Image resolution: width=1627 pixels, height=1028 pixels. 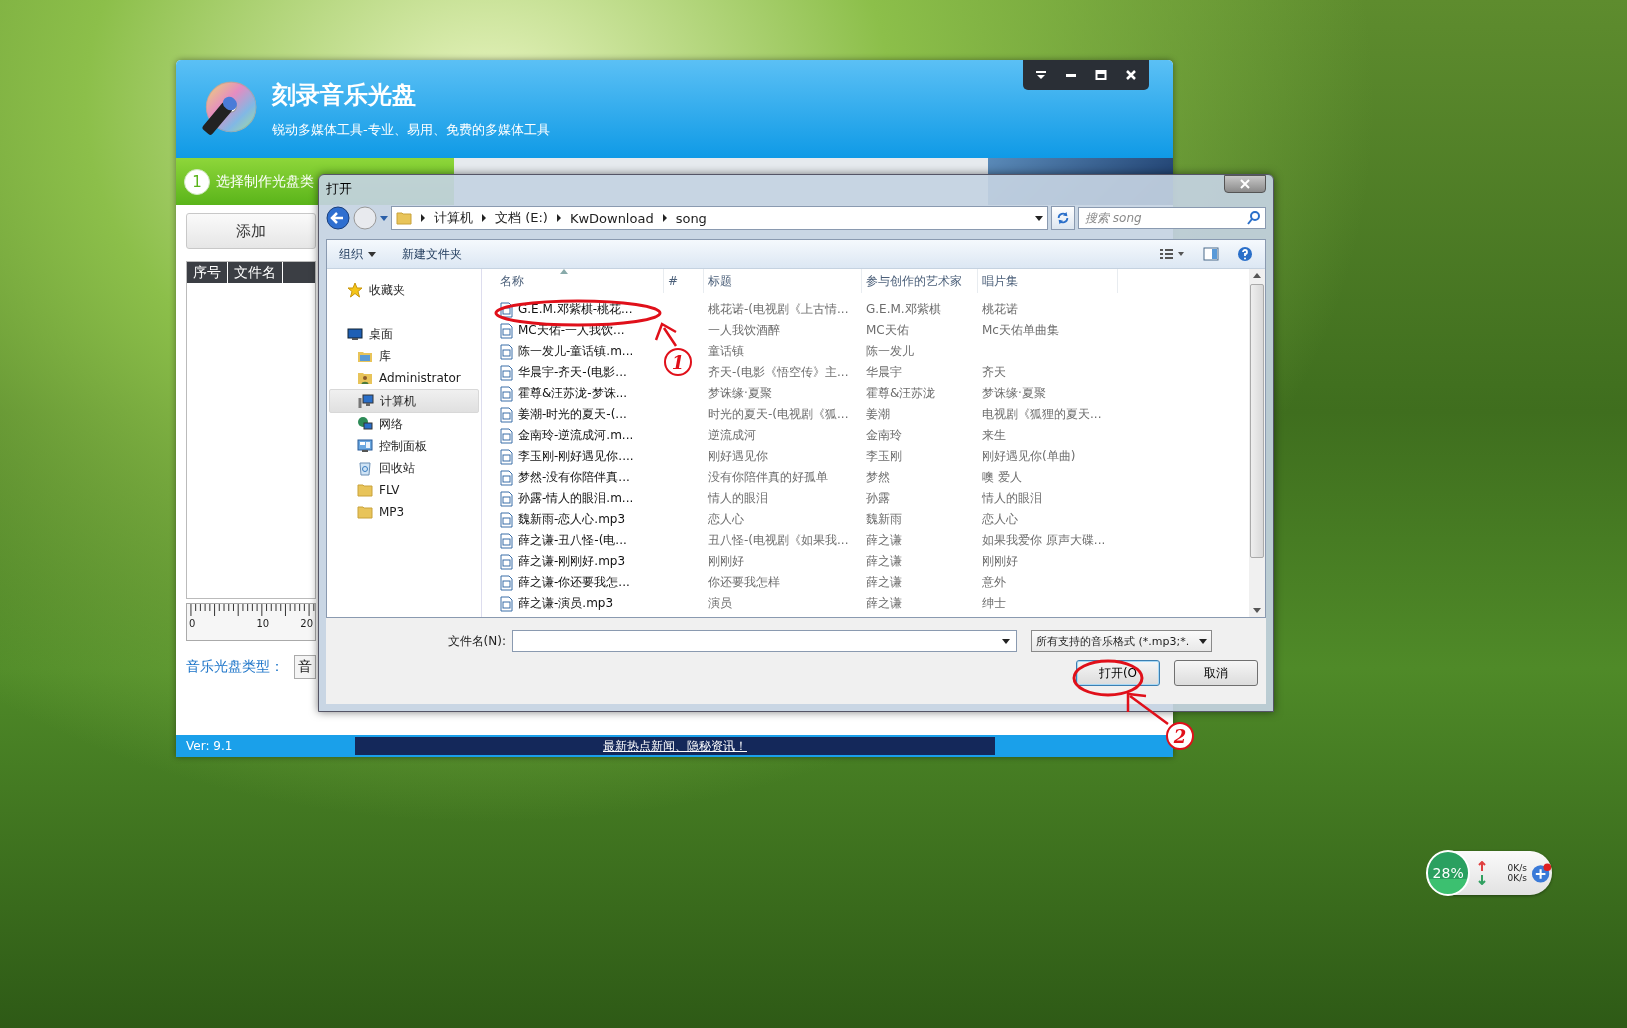 I want to click on cancel-button: 取消, so click(x=1216, y=673).